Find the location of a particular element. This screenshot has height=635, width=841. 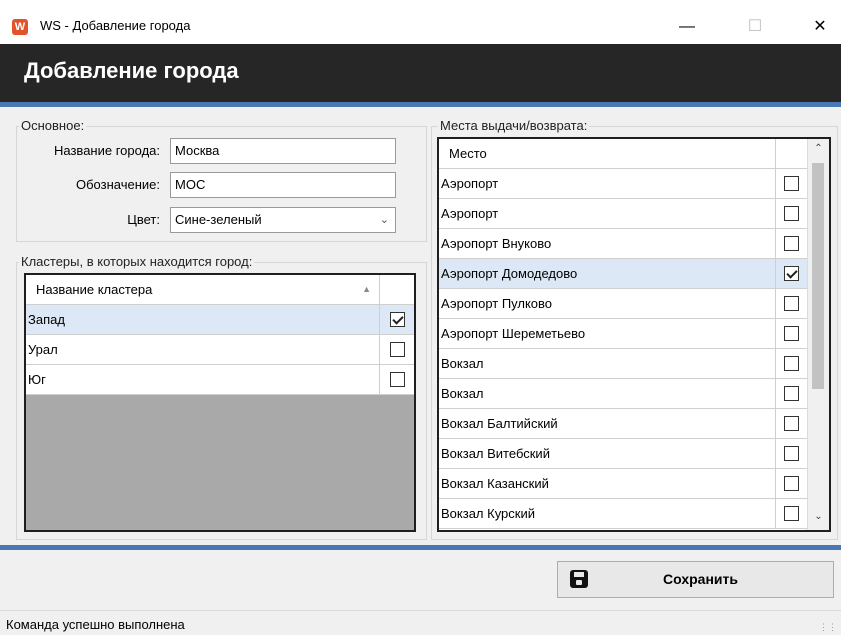

header-band: Добавление города is located at coordinates (420, 73).